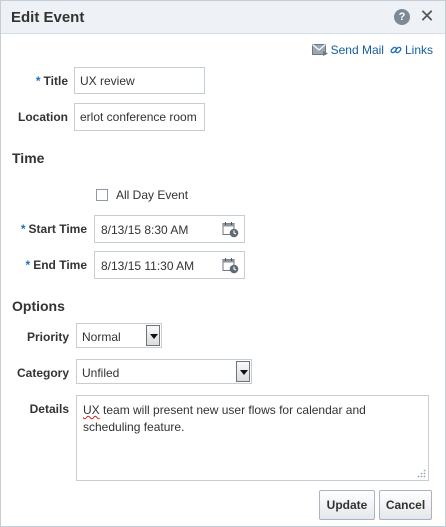 Image resolution: width=446 pixels, height=527 pixels. What do you see at coordinates (28, 158) in the screenshot?
I see `time-section-heading: Time` at bounding box center [28, 158].